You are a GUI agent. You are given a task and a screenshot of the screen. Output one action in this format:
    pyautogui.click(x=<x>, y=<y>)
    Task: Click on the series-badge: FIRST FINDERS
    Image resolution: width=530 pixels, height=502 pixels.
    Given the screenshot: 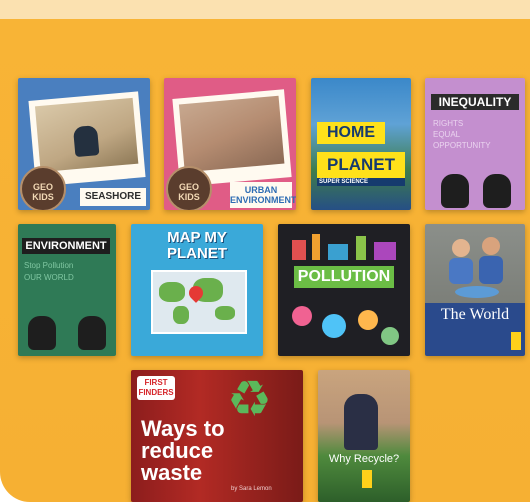 What is the action you would take?
    pyautogui.click(x=156, y=388)
    